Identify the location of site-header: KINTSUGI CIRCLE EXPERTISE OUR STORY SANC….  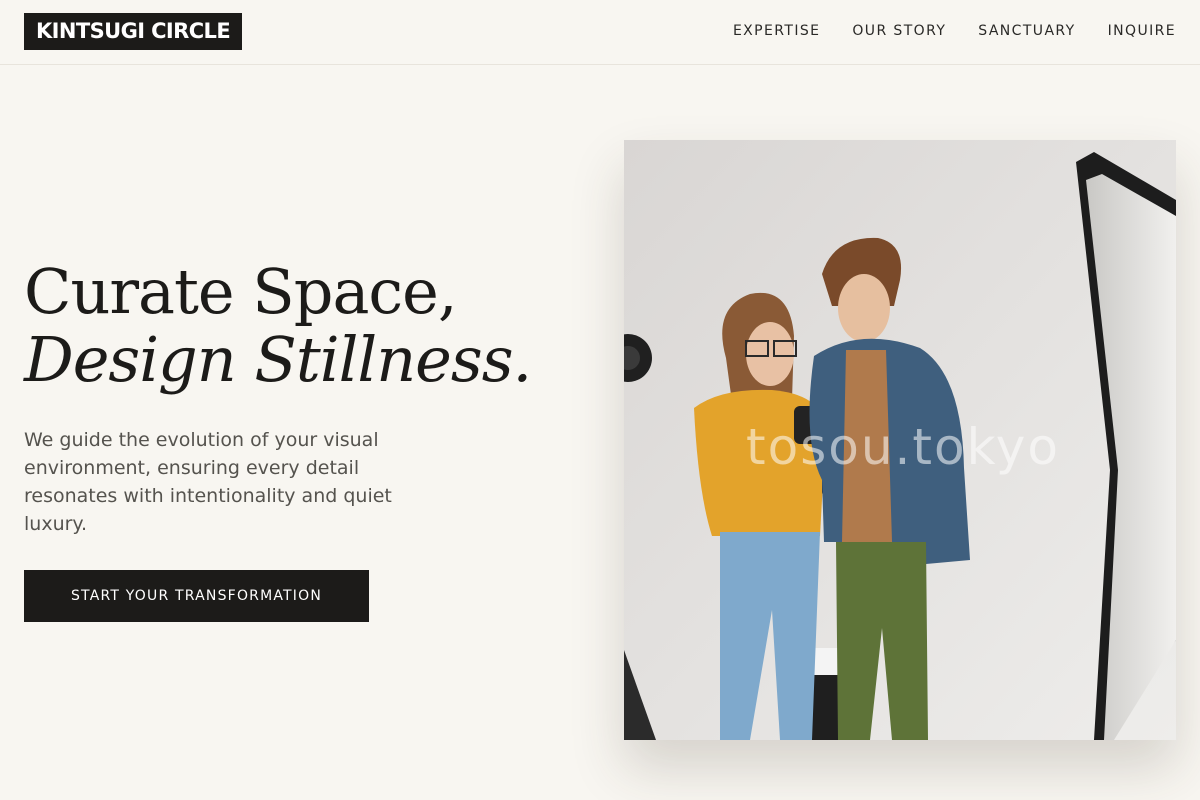
(600, 32).